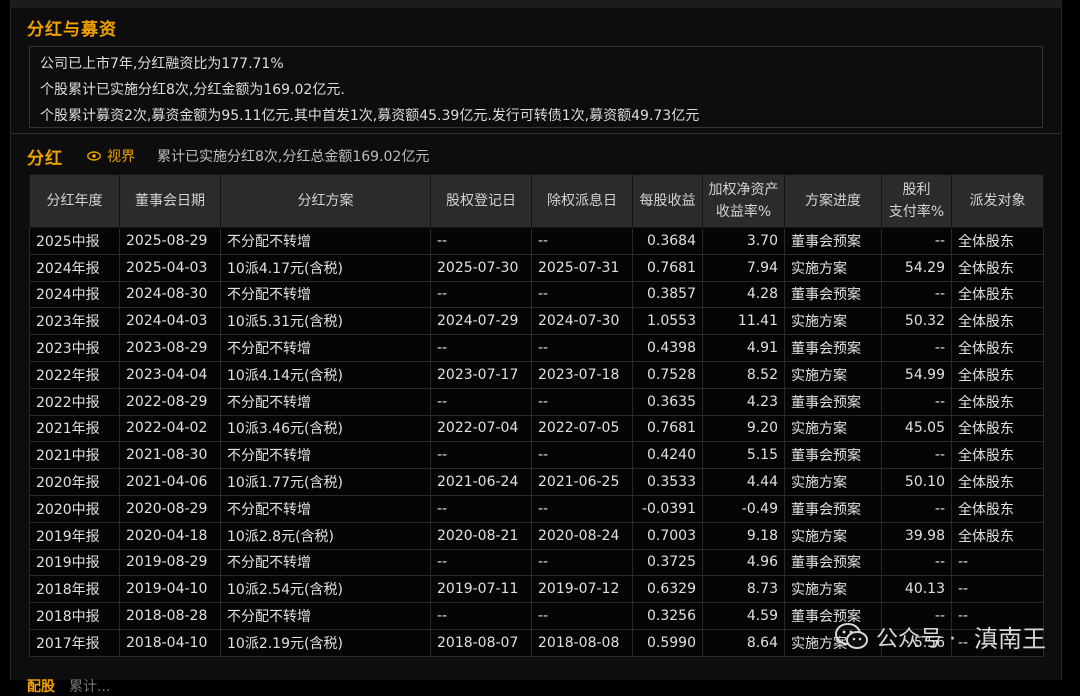  Describe the element at coordinates (667, 589) in the screenshot. I see `table-cell: 0.6329` at that location.